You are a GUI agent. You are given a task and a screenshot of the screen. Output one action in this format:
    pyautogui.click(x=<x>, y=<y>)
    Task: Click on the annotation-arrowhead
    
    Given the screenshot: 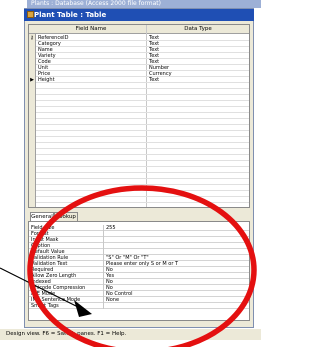 What is the action you would take?
    pyautogui.click(x=83, y=308)
    